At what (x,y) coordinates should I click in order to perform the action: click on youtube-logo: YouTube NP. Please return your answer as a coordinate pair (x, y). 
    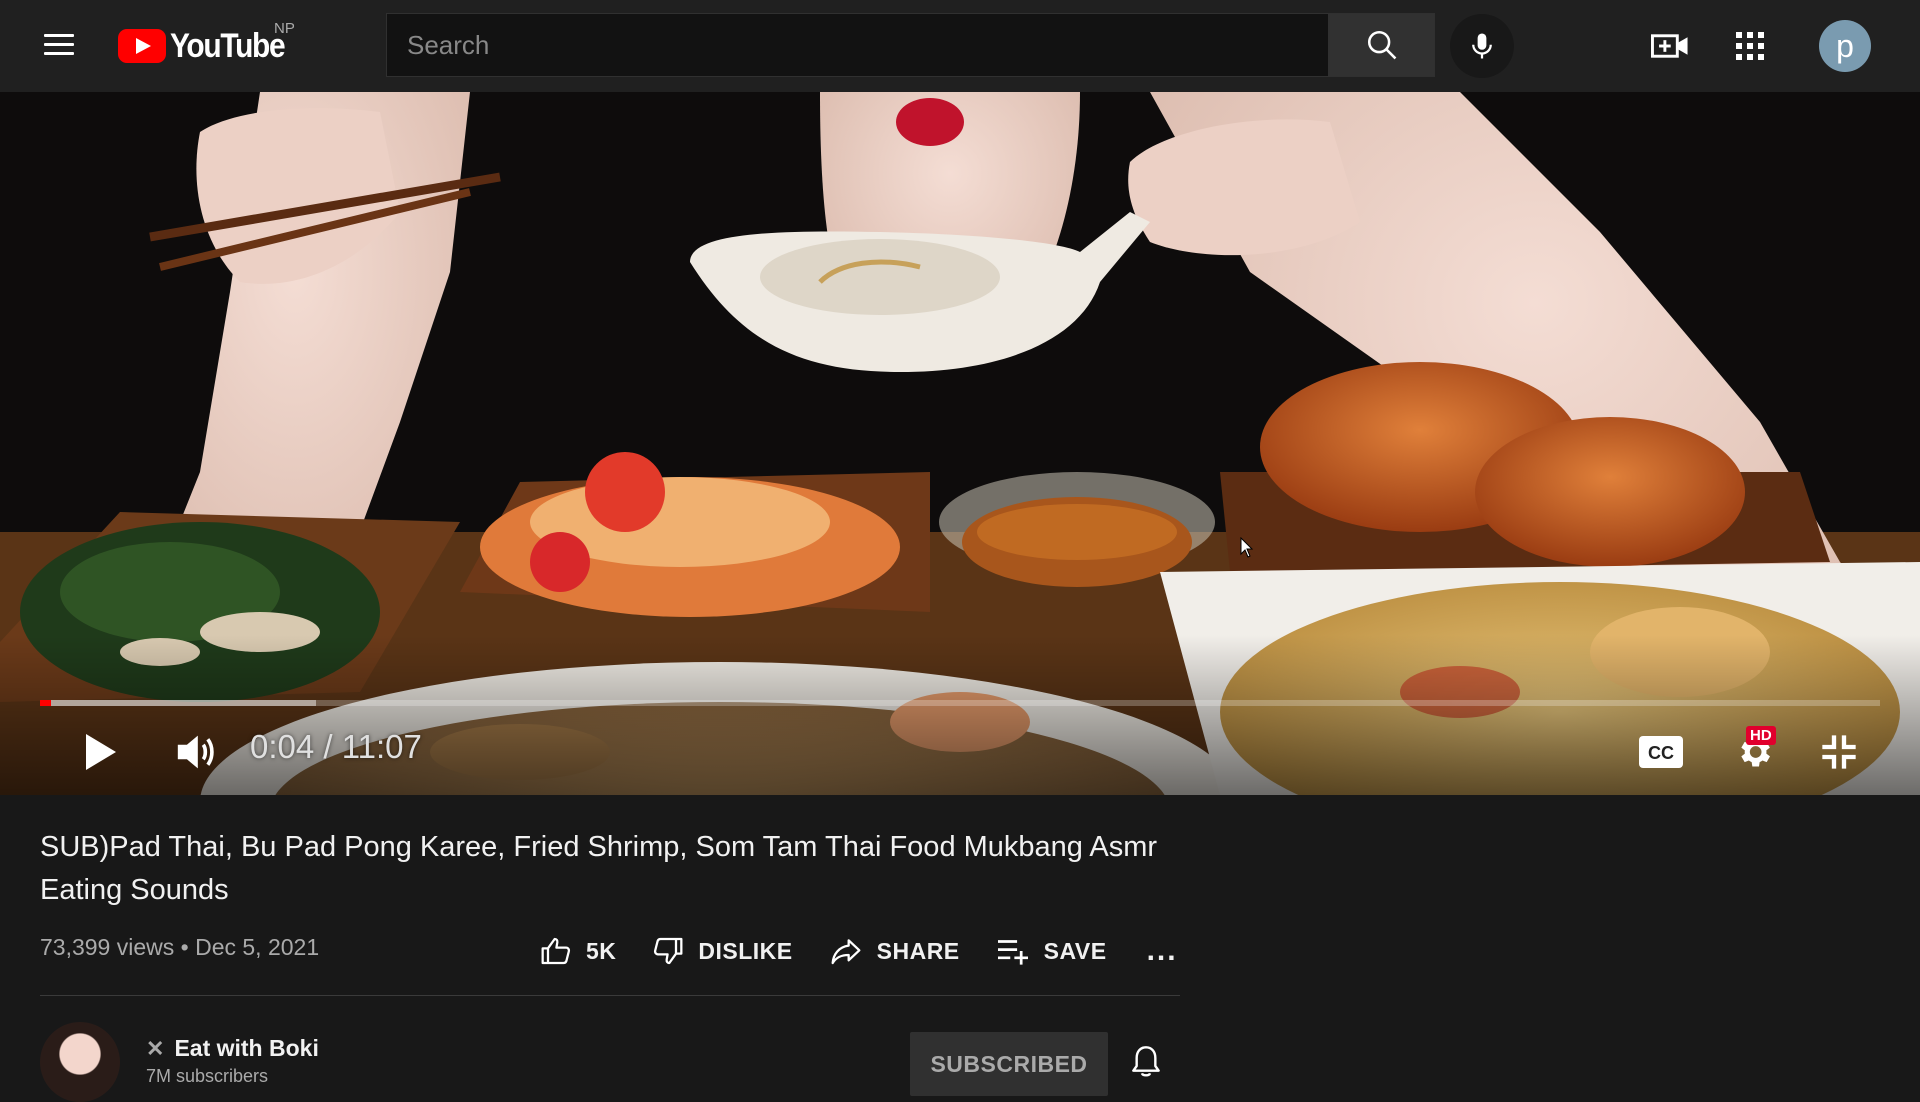
    Looking at the image, I should click on (209, 43).